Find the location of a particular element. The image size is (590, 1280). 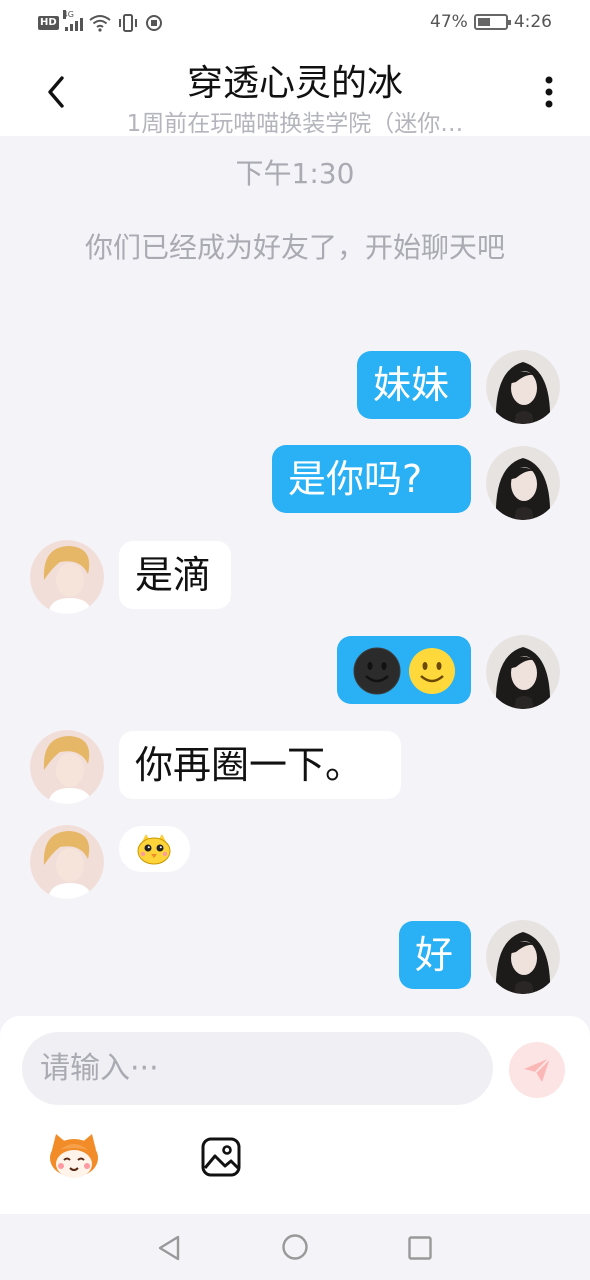

message-input: 请输入··· is located at coordinates (257, 1068).